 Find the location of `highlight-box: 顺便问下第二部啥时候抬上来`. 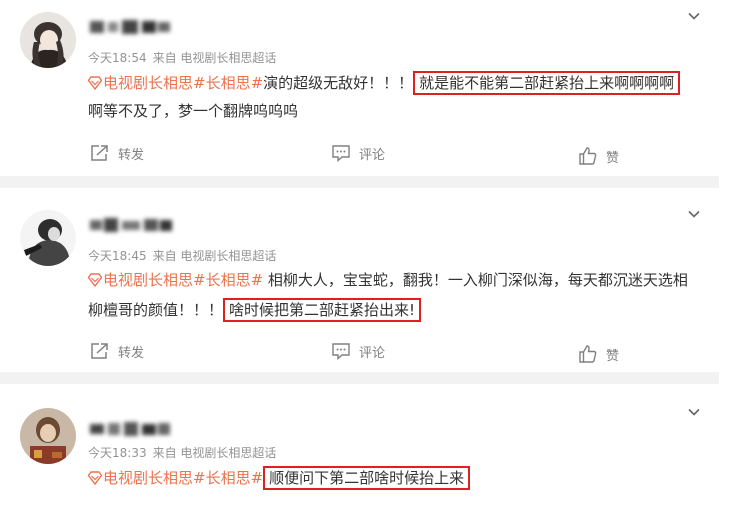

highlight-box: 顺便问下第二部啥时候抬上来 is located at coordinates (367, 478).